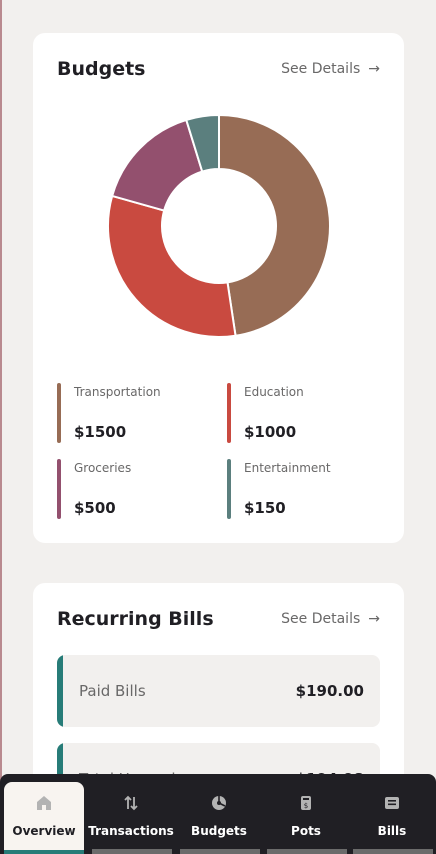 The image size is (436, 854). Describe the element at coordinates (135, 619) in the screenshot. I see `recurring-bills-title: Recurring Bills` at that location.